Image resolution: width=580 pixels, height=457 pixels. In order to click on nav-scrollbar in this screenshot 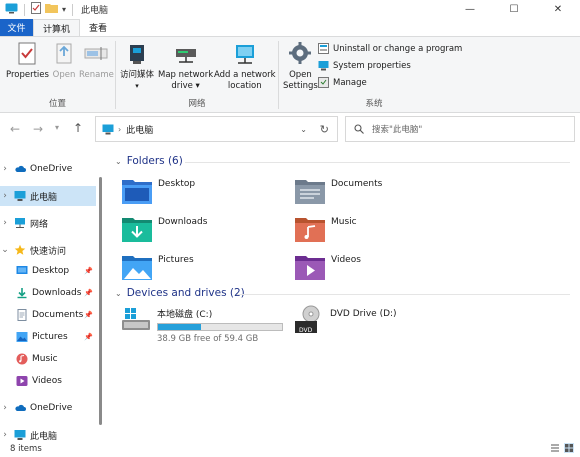, I will do `click(100, 297)`.